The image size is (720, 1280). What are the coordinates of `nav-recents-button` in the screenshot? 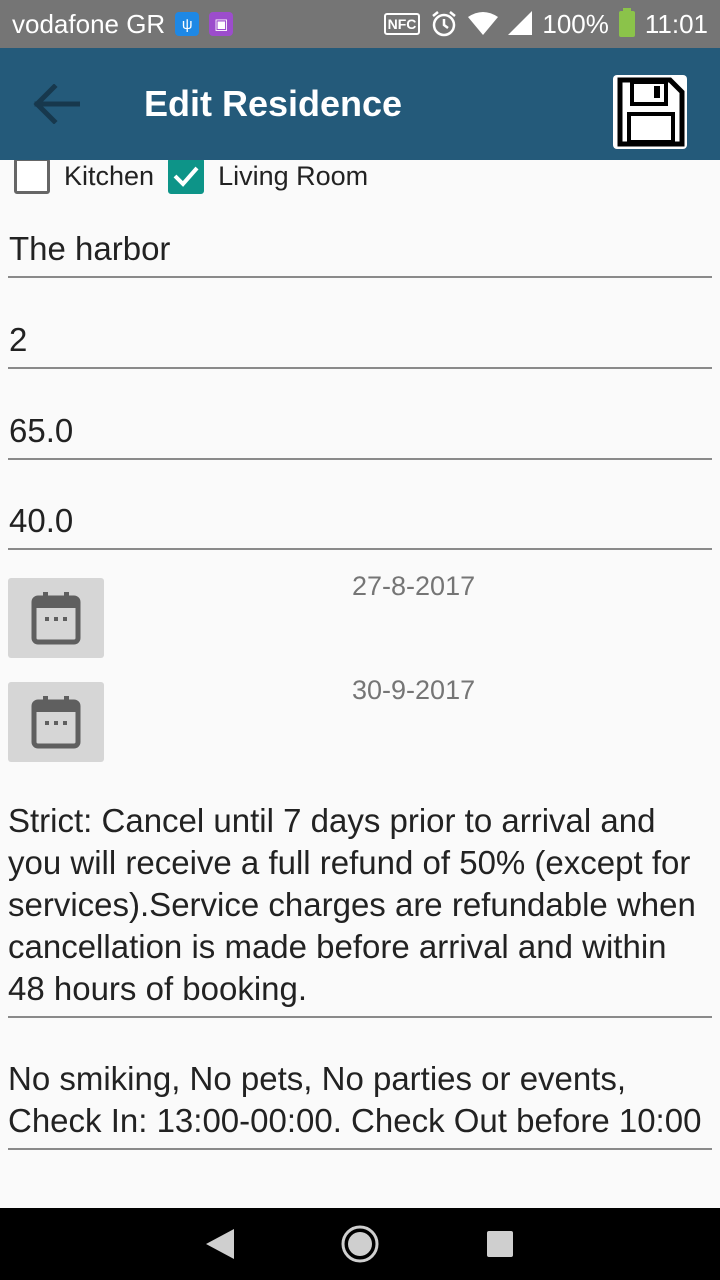 It's located at (500, 1244).